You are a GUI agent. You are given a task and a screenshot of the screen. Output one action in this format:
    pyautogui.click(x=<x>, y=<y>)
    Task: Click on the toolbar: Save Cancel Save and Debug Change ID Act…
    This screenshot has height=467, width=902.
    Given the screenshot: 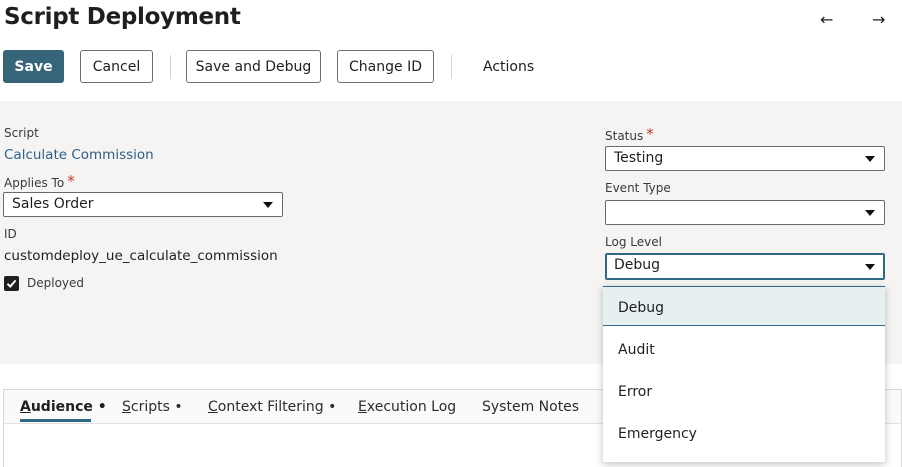 What is the action you would take?
    pyautogui.click(x=451, y=67)
    